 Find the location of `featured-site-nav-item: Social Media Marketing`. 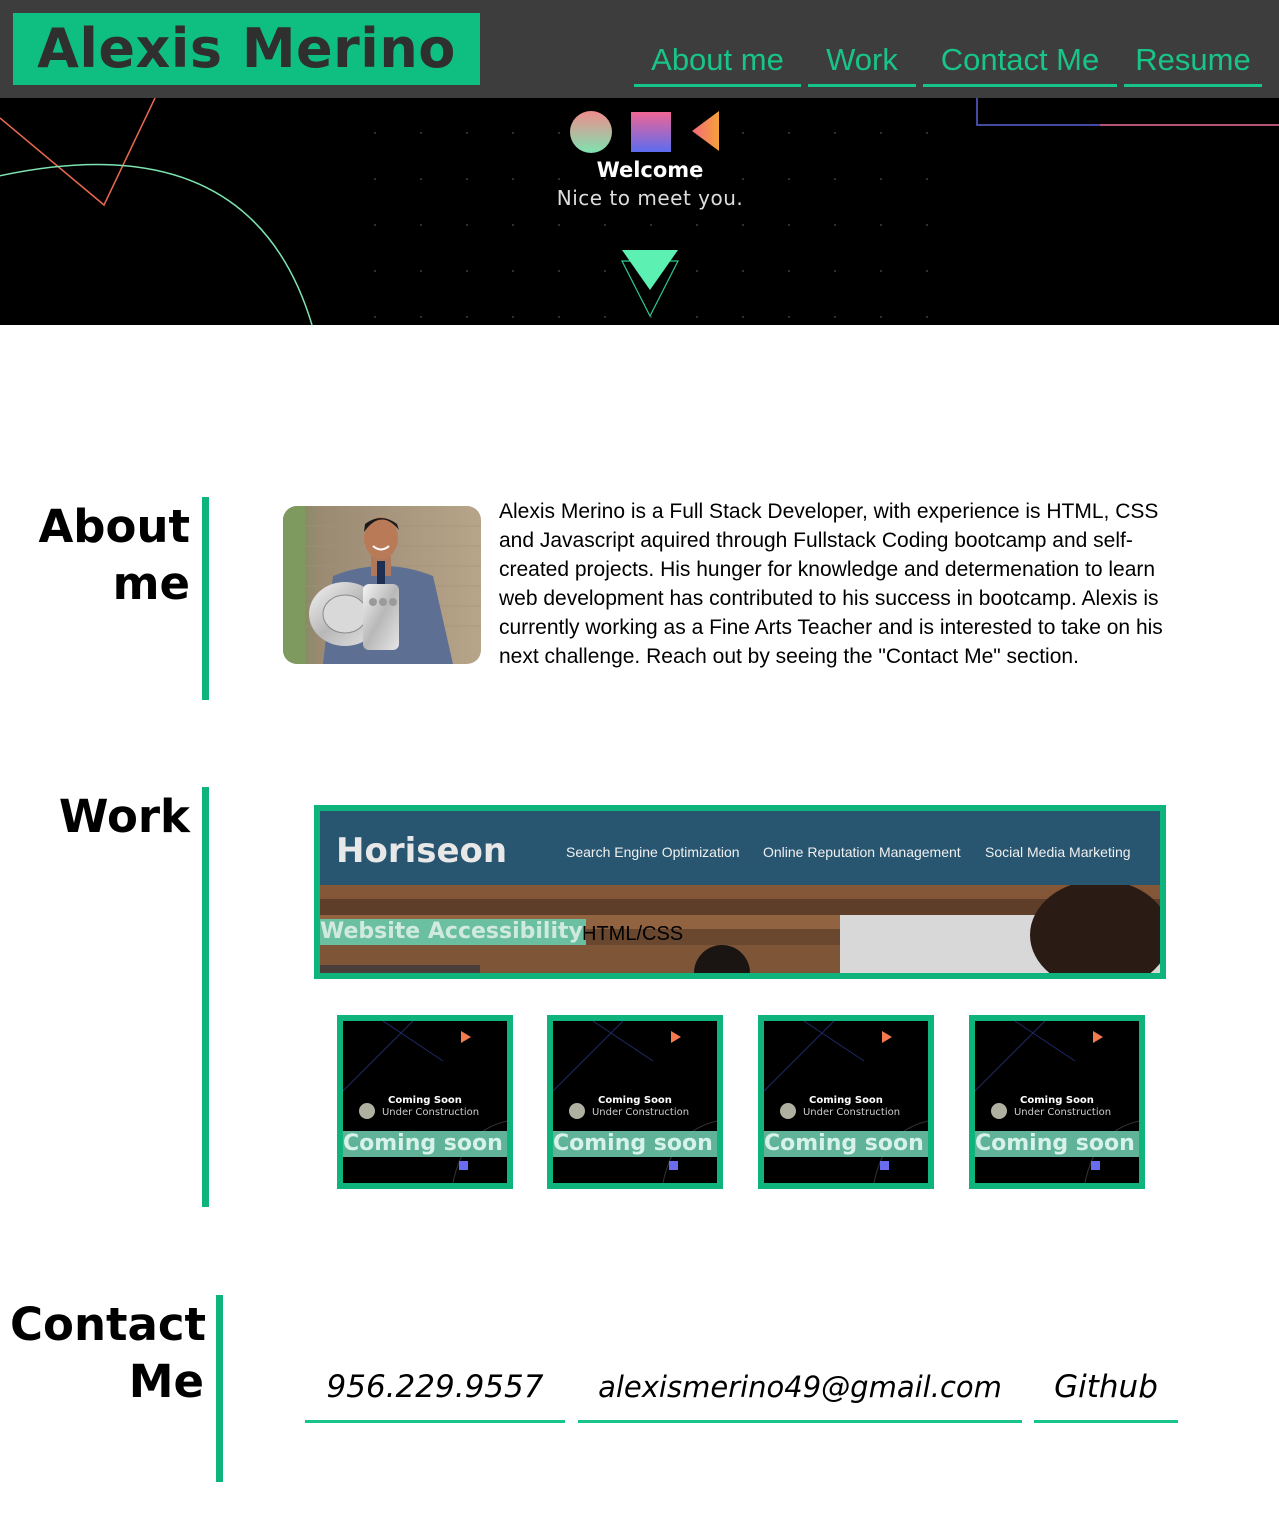

featured-site-nav-item: Social Media Marketing is located at coordinates (1058, 852).